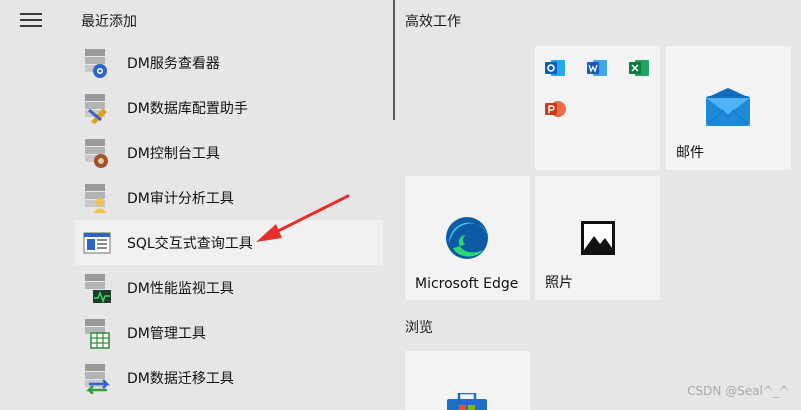 This screenshot has width=801, height=410. What do you see at coordinates (187, 108) in the screenshot?
I see `app-label: DM数据库配置助手` at bounding box center [187, 108].